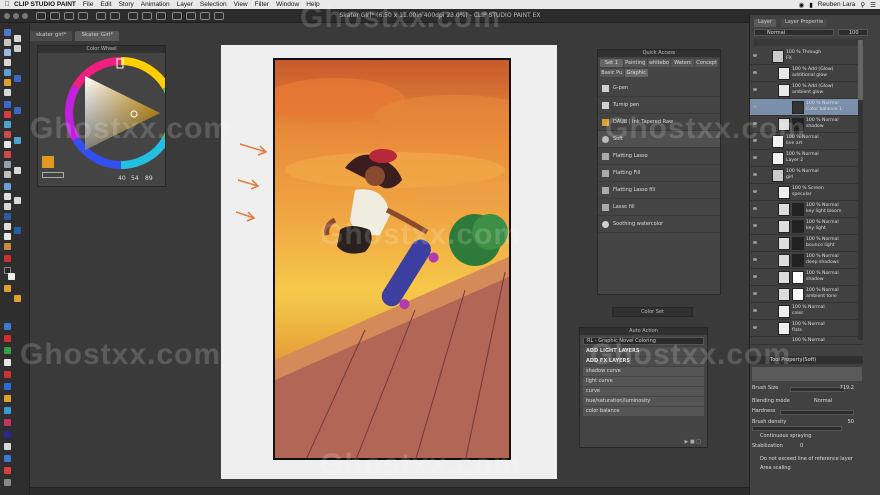  Describe the element at coordinates (53, 175) in the screenshot. I see `color-mode-icons` at that location.